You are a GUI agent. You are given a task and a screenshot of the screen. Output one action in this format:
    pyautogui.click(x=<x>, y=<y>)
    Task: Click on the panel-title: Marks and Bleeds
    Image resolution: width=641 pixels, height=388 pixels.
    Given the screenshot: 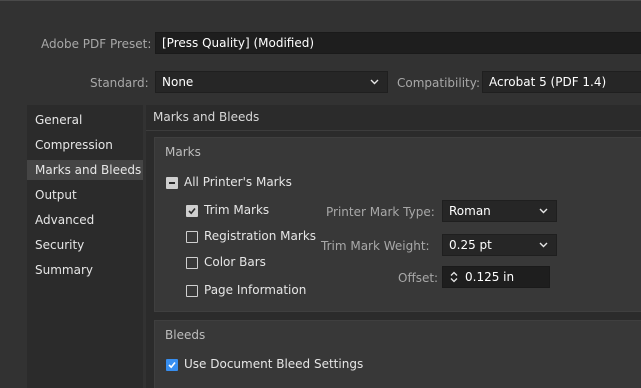 What is the action you would take?
    pyautogui.click(x=206, y=117)
    